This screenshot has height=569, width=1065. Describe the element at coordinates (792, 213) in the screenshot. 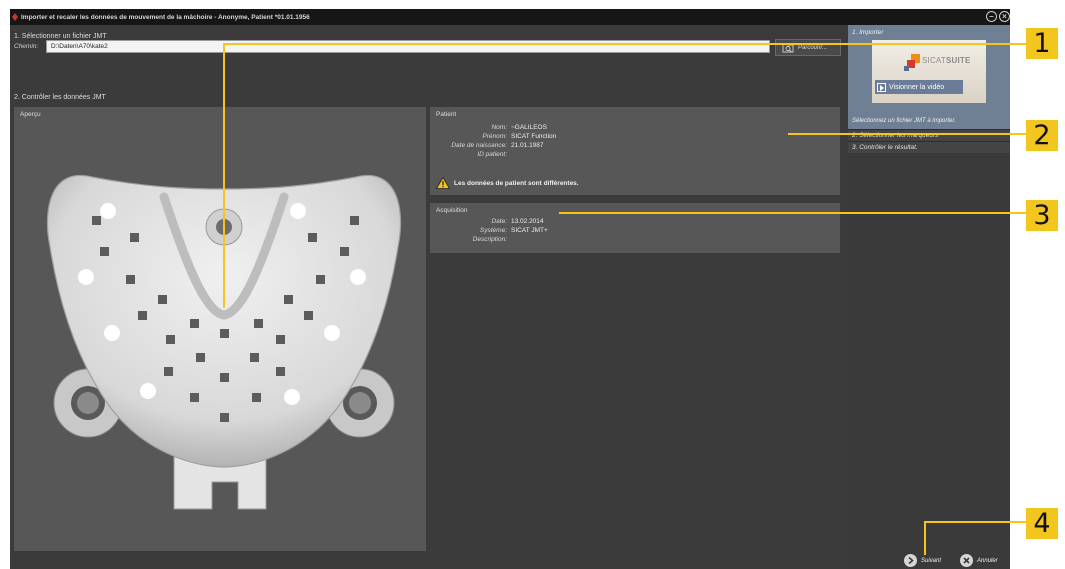

I see `callout-3-line` at that location.